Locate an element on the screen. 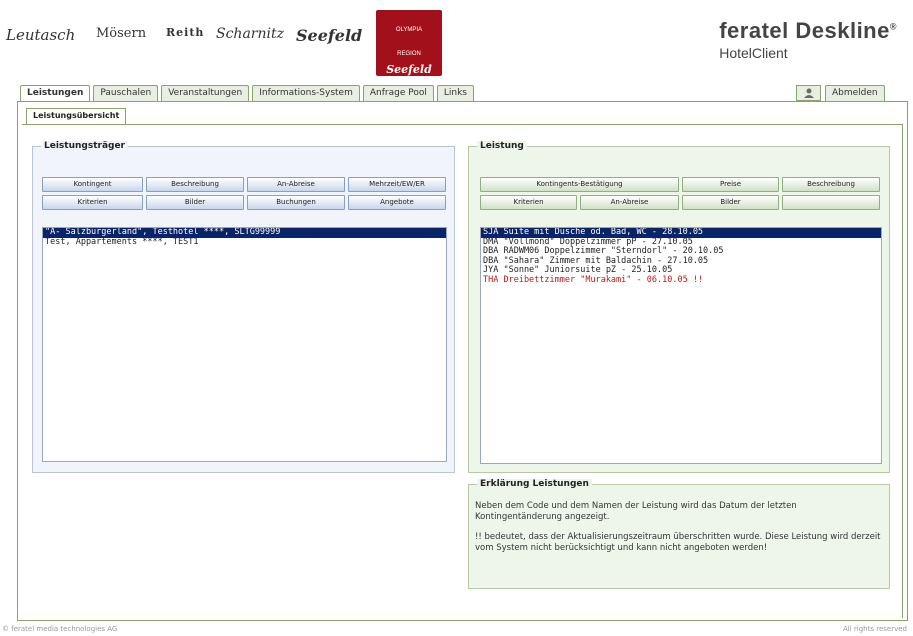 The width and height of the screenshot is (913, 636). logo-moesern: Mösern is located at coordinates (121, 33).